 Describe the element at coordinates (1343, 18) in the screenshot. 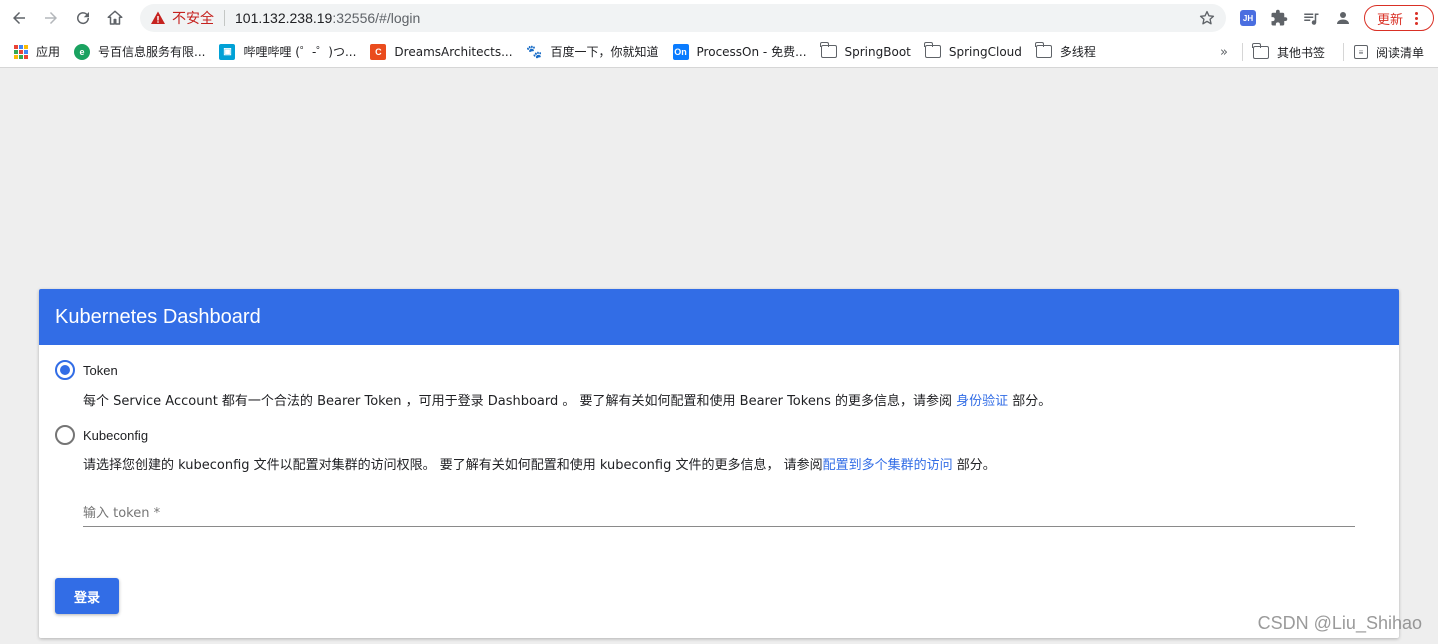

I see `profile-icon` at that location.